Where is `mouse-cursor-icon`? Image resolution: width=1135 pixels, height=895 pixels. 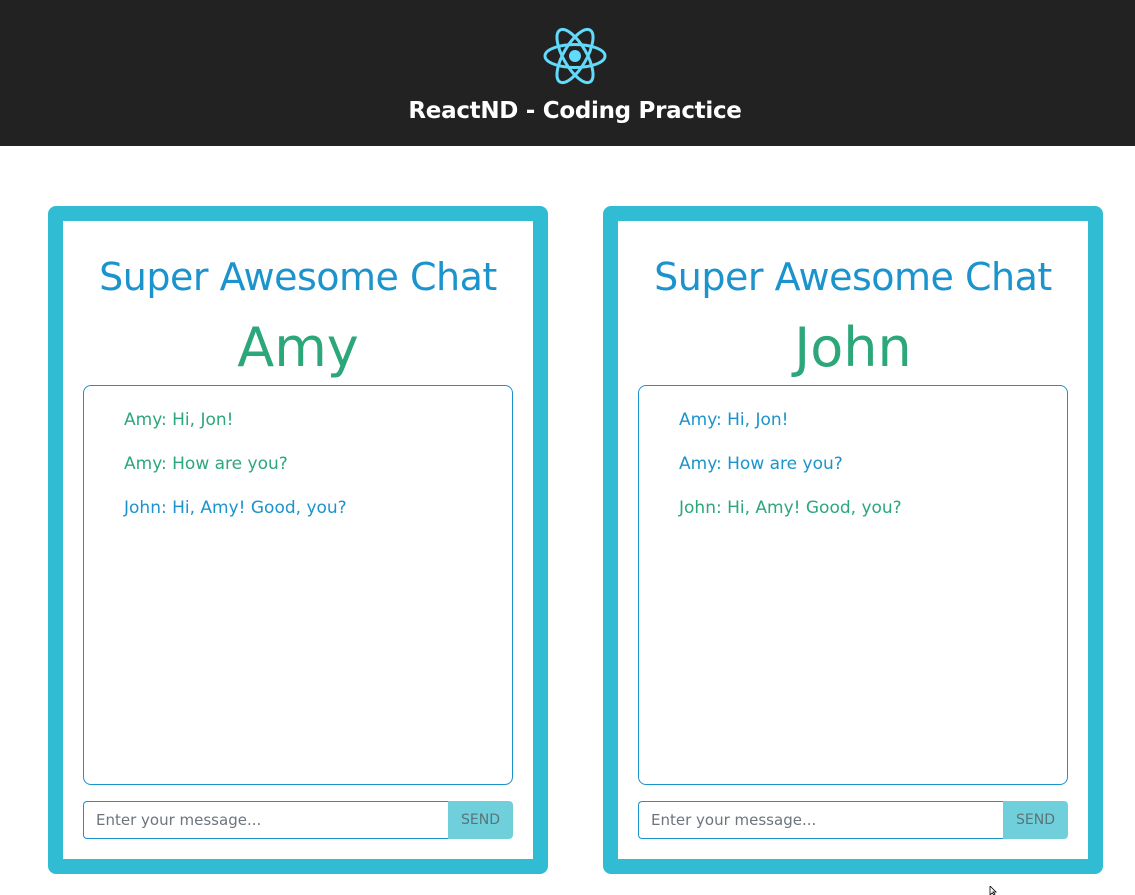
mouse-cursor-icon is located at coordinates (993, 890).